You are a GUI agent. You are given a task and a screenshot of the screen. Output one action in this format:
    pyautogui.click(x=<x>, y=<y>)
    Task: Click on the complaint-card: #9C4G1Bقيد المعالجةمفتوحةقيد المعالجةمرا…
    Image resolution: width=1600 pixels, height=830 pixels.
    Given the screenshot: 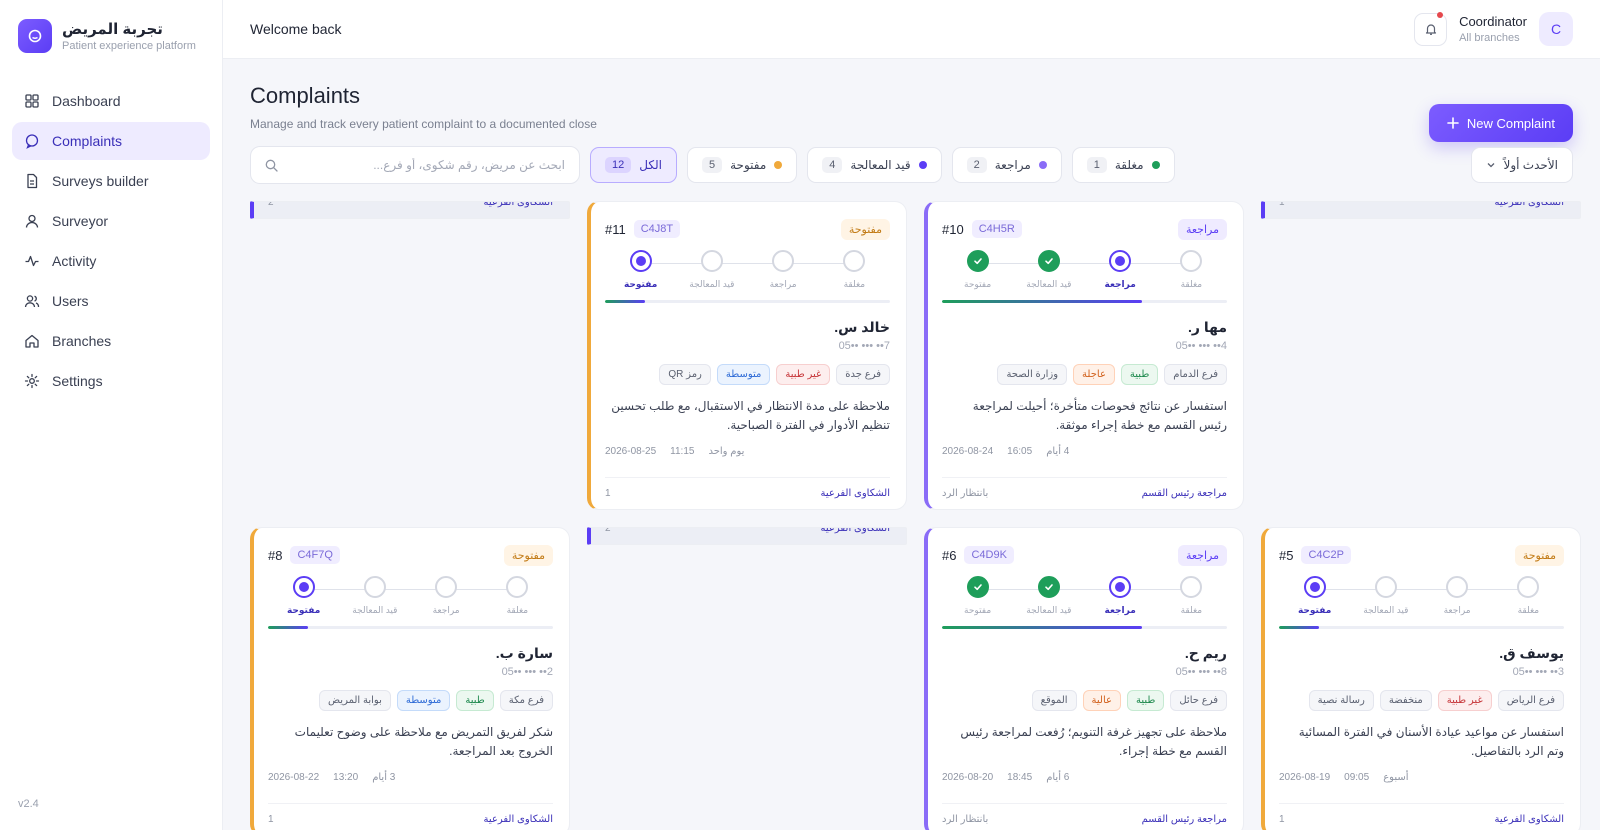 What is the action you would take?
    pyautogui.click(x=1421, y=210)
    